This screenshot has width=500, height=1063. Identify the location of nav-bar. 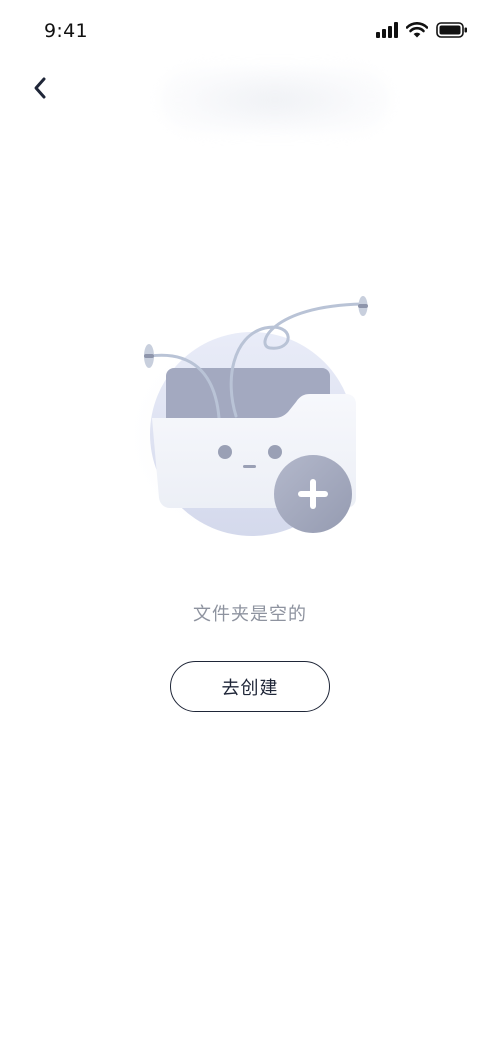
(250, 99).